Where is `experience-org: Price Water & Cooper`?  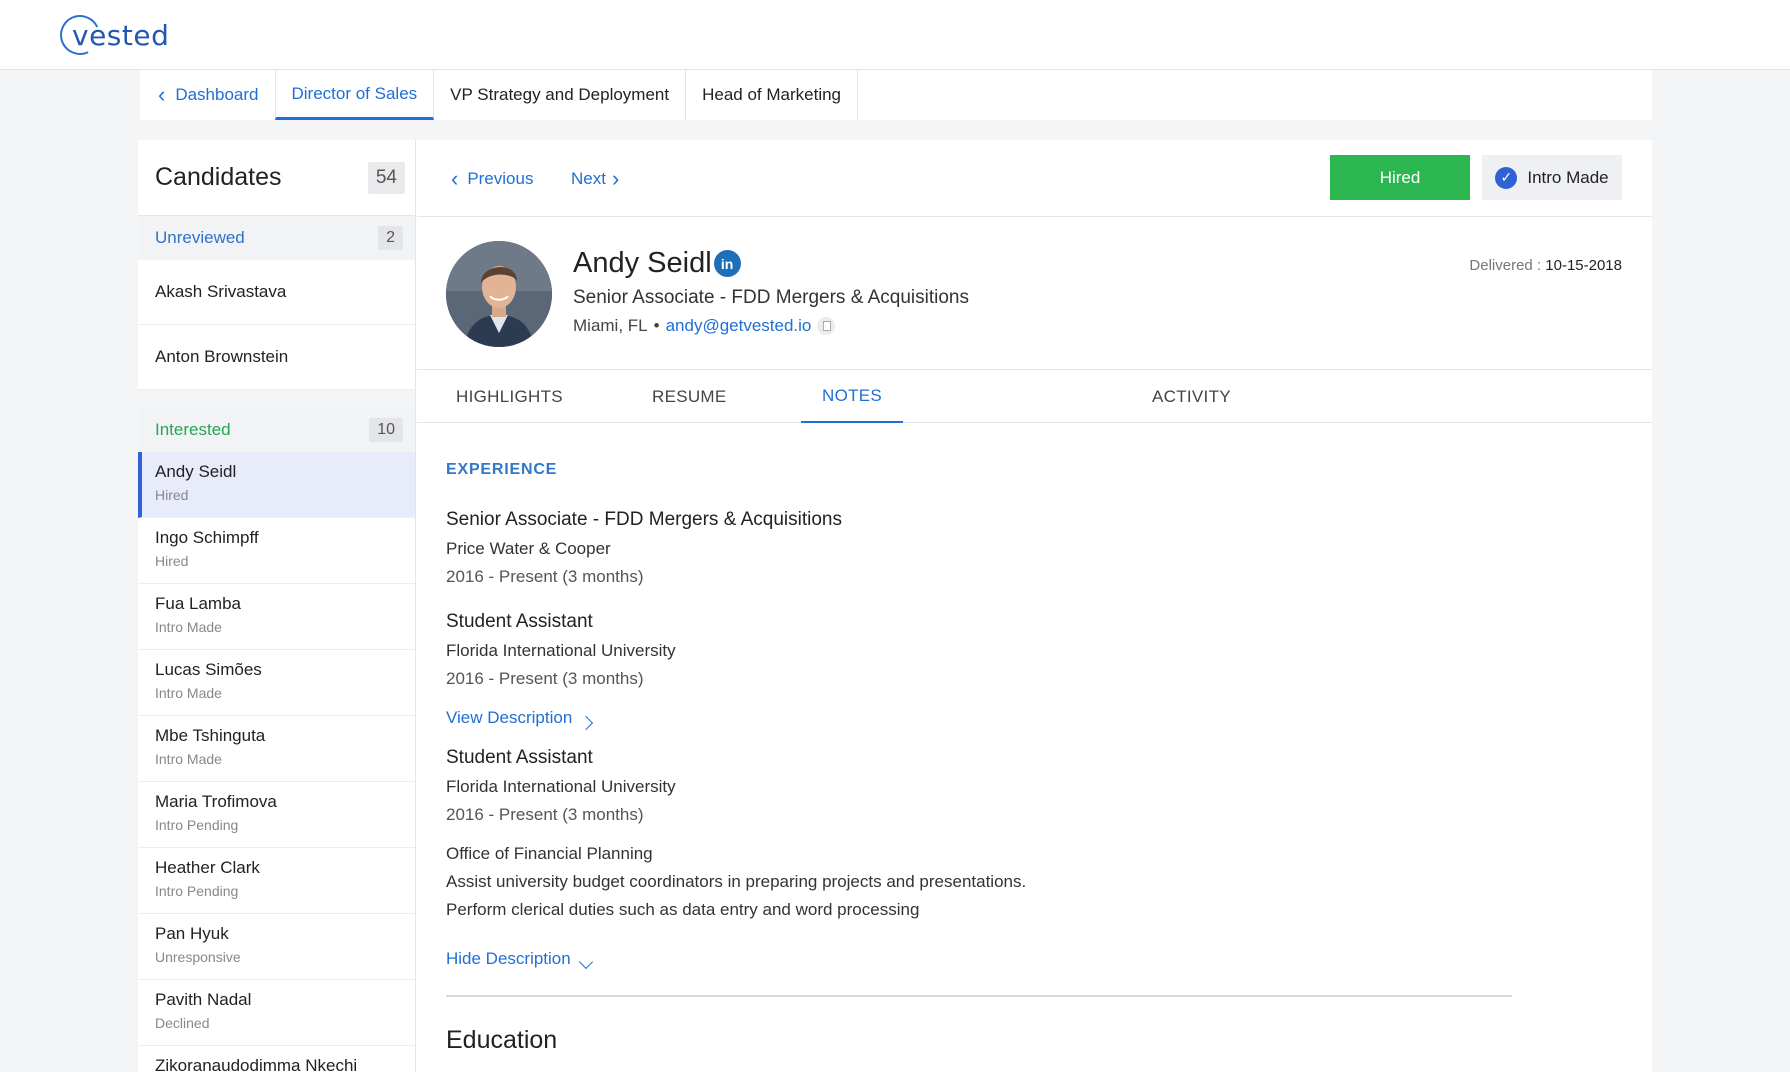 experience-org: Price Water & Cooper is located at coordinates (528, 548).